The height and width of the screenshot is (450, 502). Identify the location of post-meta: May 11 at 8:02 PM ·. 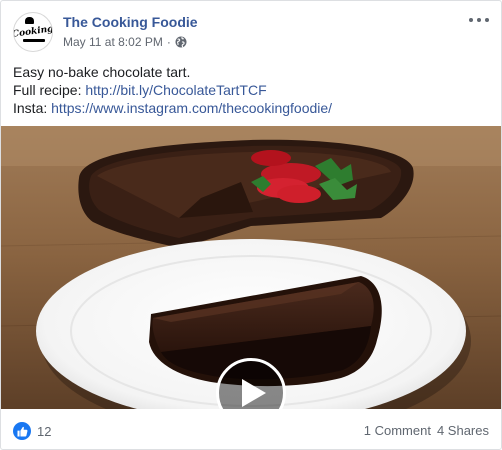
(125, 42).